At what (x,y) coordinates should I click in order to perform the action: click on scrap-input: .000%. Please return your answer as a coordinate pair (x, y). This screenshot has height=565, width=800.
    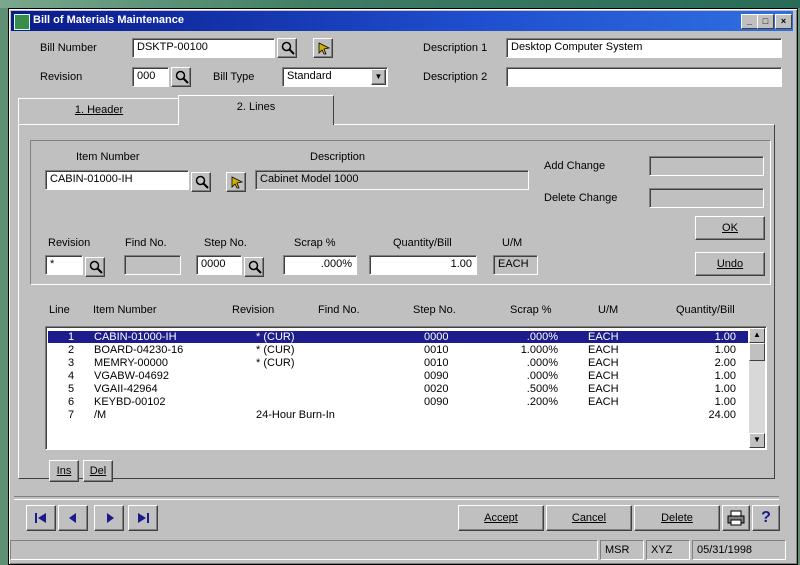
    Looking at the image, I should click on (320, 265).